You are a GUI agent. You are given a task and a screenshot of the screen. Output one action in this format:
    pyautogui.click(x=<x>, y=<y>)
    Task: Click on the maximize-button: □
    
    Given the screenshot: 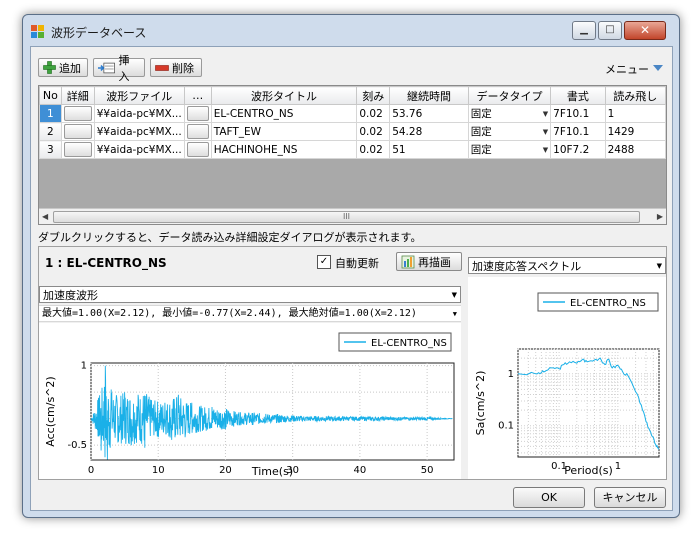 What is the action you would take?
    pyautogui.click(x=610, y=30)
    